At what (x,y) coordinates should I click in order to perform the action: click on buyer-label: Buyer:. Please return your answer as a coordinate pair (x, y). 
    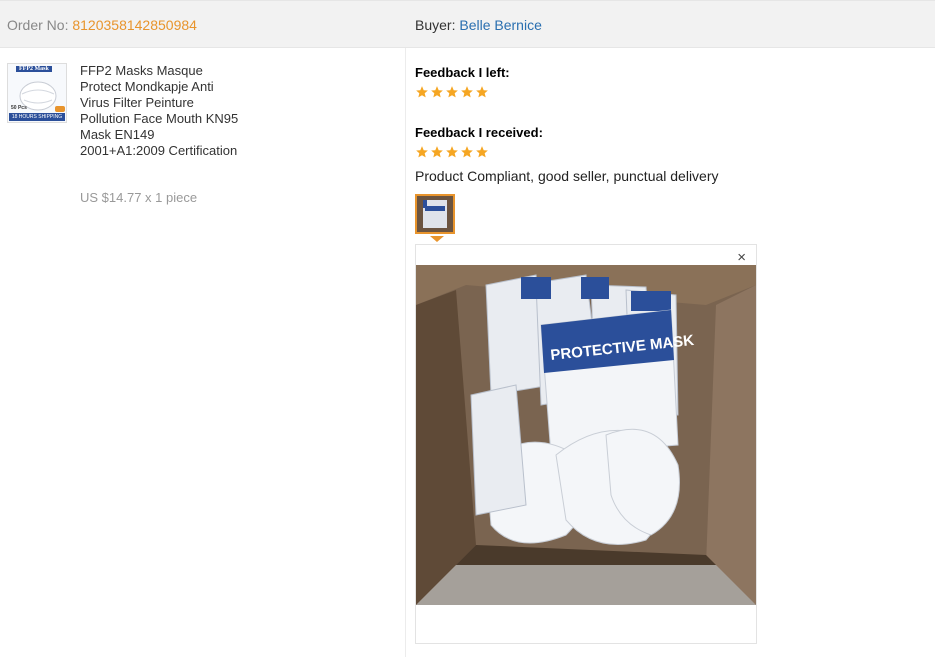
    Looking at the image, I should click on (435, 25).